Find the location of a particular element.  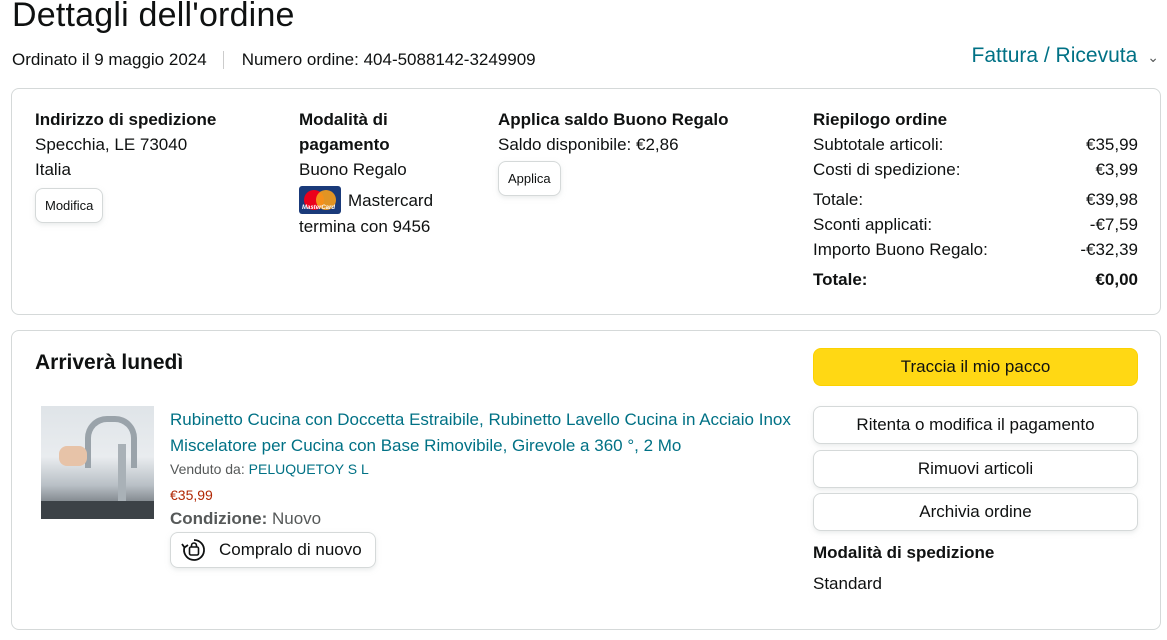

arrival-status: Arriverà lunedì is located at coordinates (109, 362).